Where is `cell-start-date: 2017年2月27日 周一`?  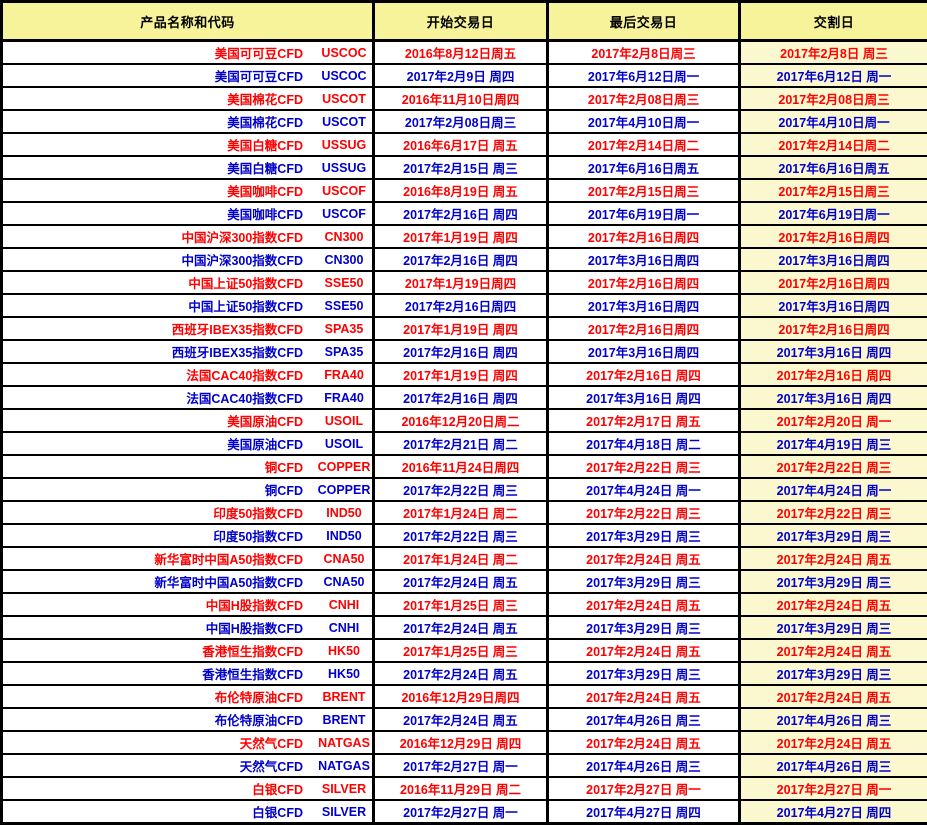
cell-start-date: 2017年2月27日 周一 is located at coordinates (461, 812).